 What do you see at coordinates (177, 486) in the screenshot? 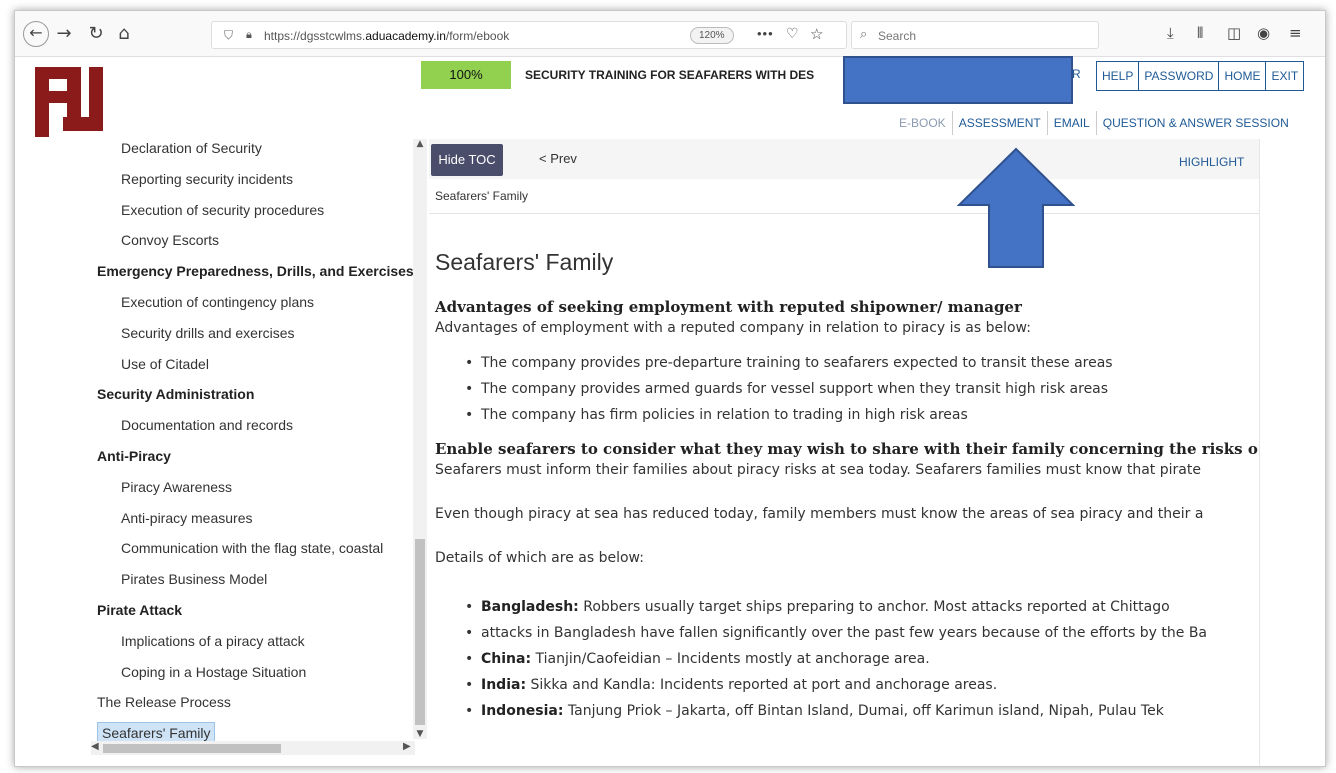
I see `toc-item-label: Piracy Awareness` at bounding box center [177, 486].